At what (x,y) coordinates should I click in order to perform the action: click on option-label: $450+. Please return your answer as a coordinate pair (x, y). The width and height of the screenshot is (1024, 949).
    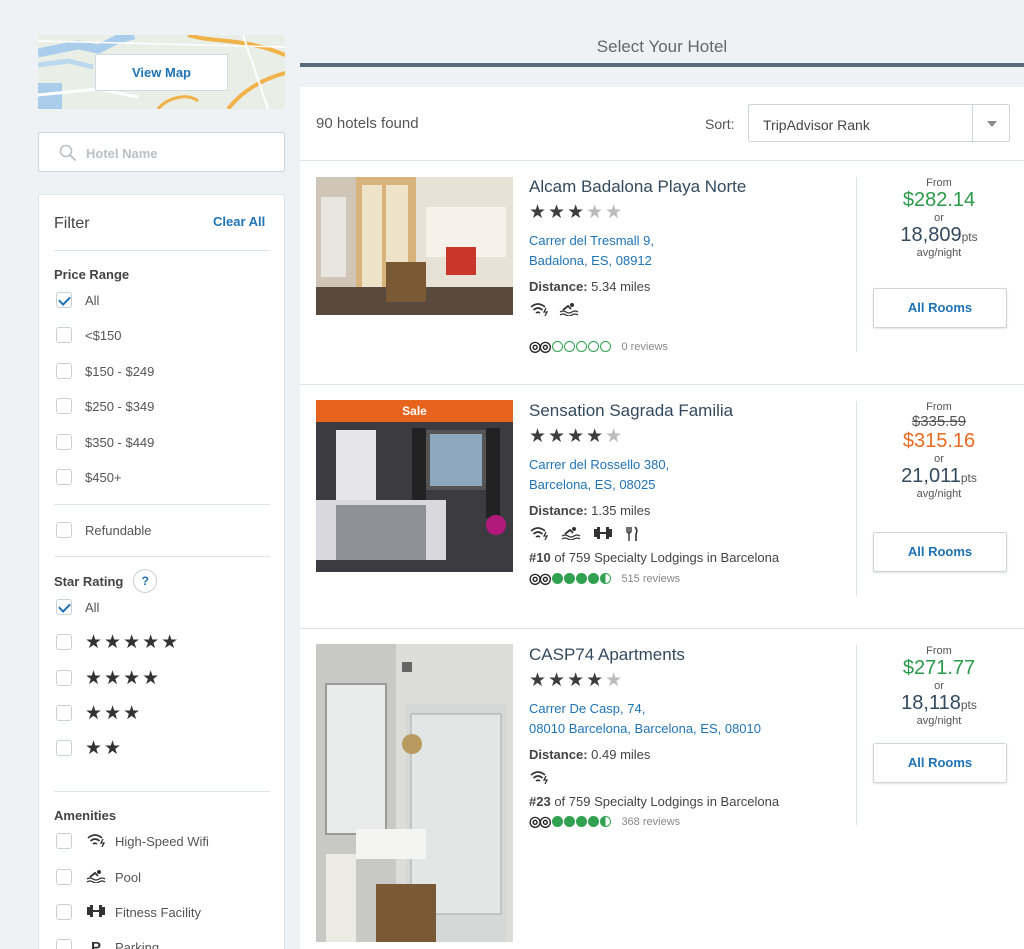
    Looking at the image, I should click on (103, 477).